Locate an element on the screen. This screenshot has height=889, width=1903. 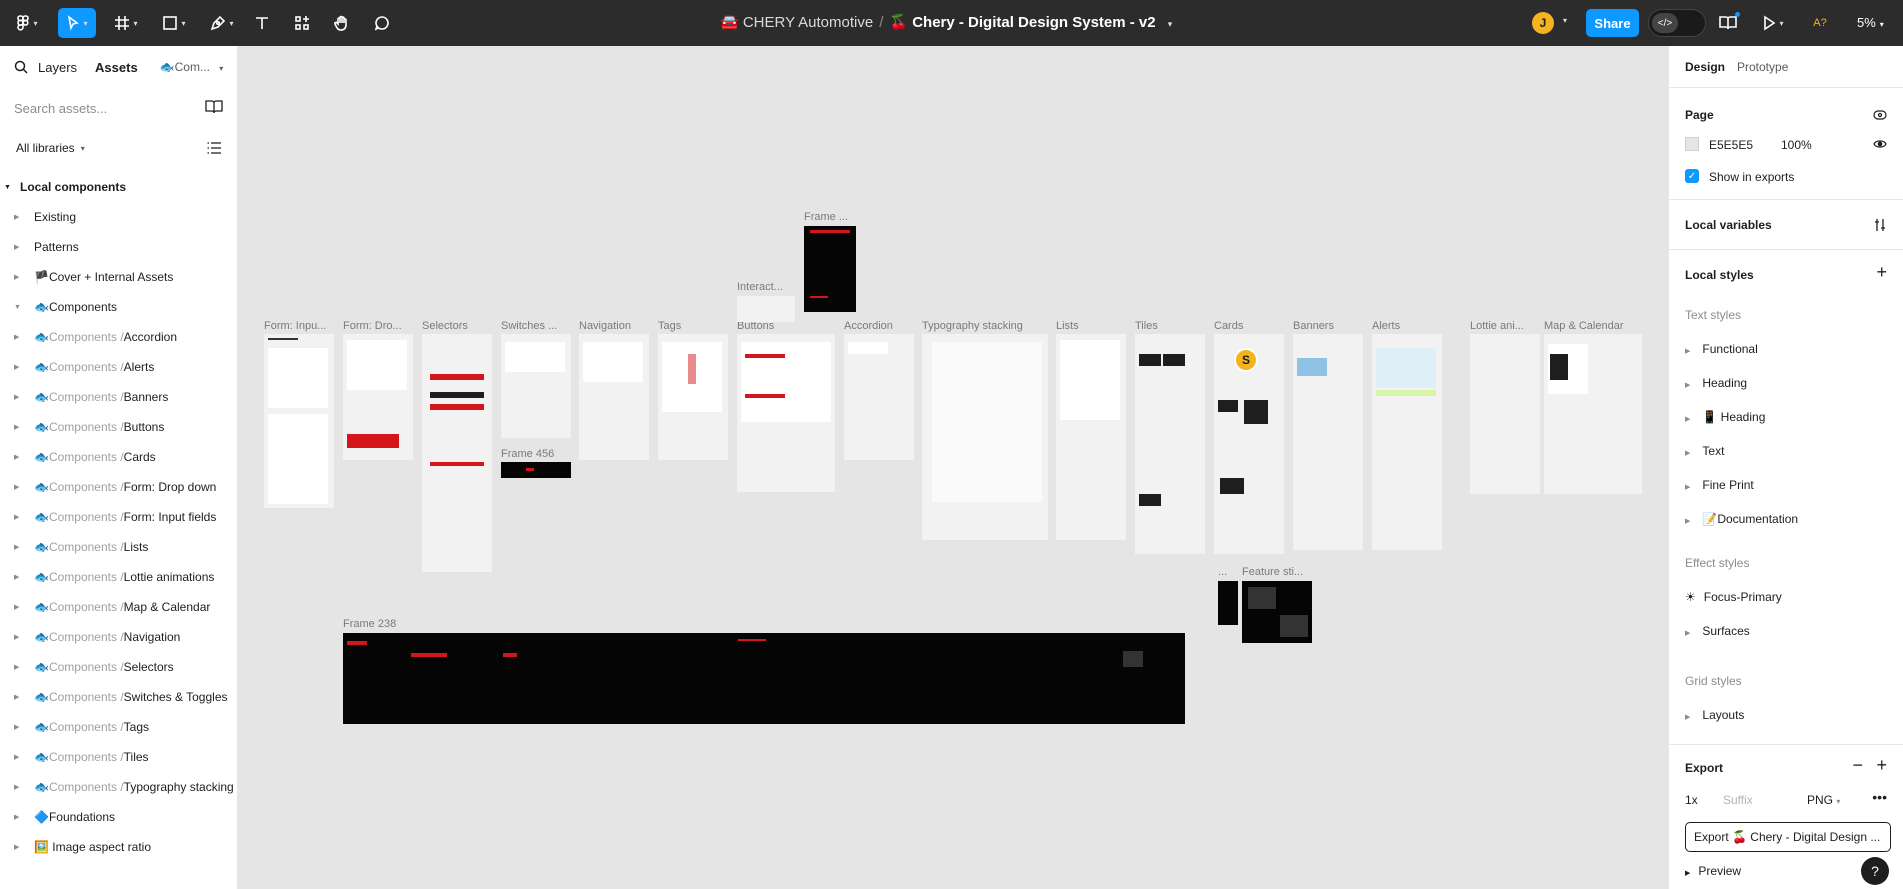
list-item: ▶ 🐟Components / Lists is located at coordinates (118, 547).